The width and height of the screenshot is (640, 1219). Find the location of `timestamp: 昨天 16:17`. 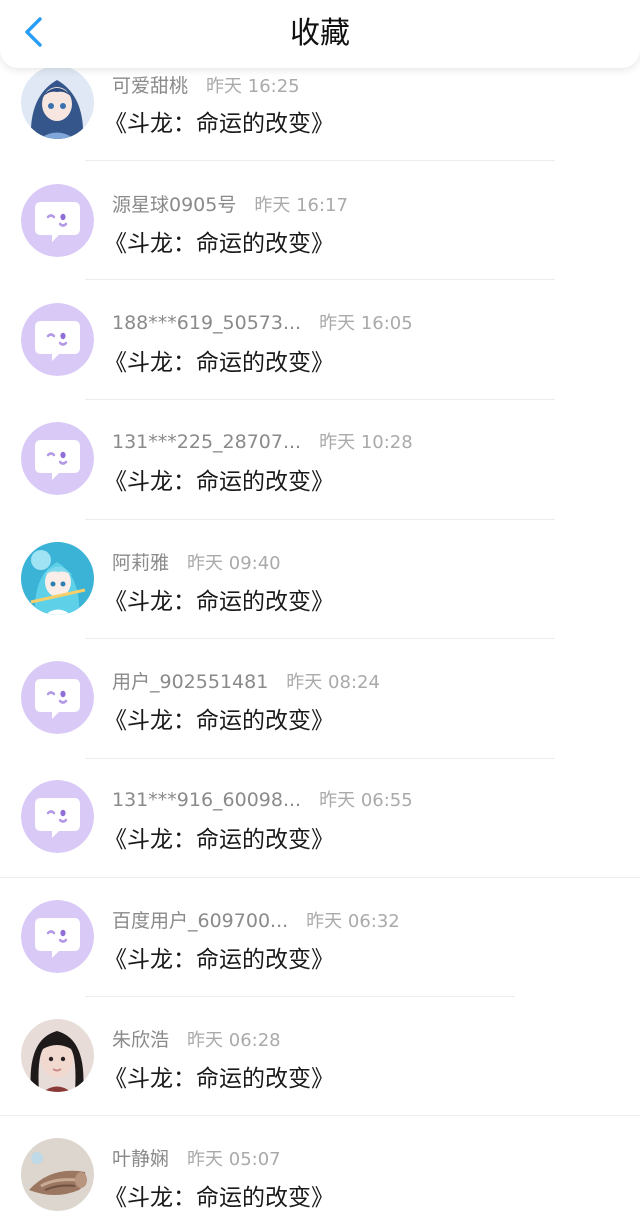

timestamp: 昨天 16:17 is located at coordinates (301, 205).